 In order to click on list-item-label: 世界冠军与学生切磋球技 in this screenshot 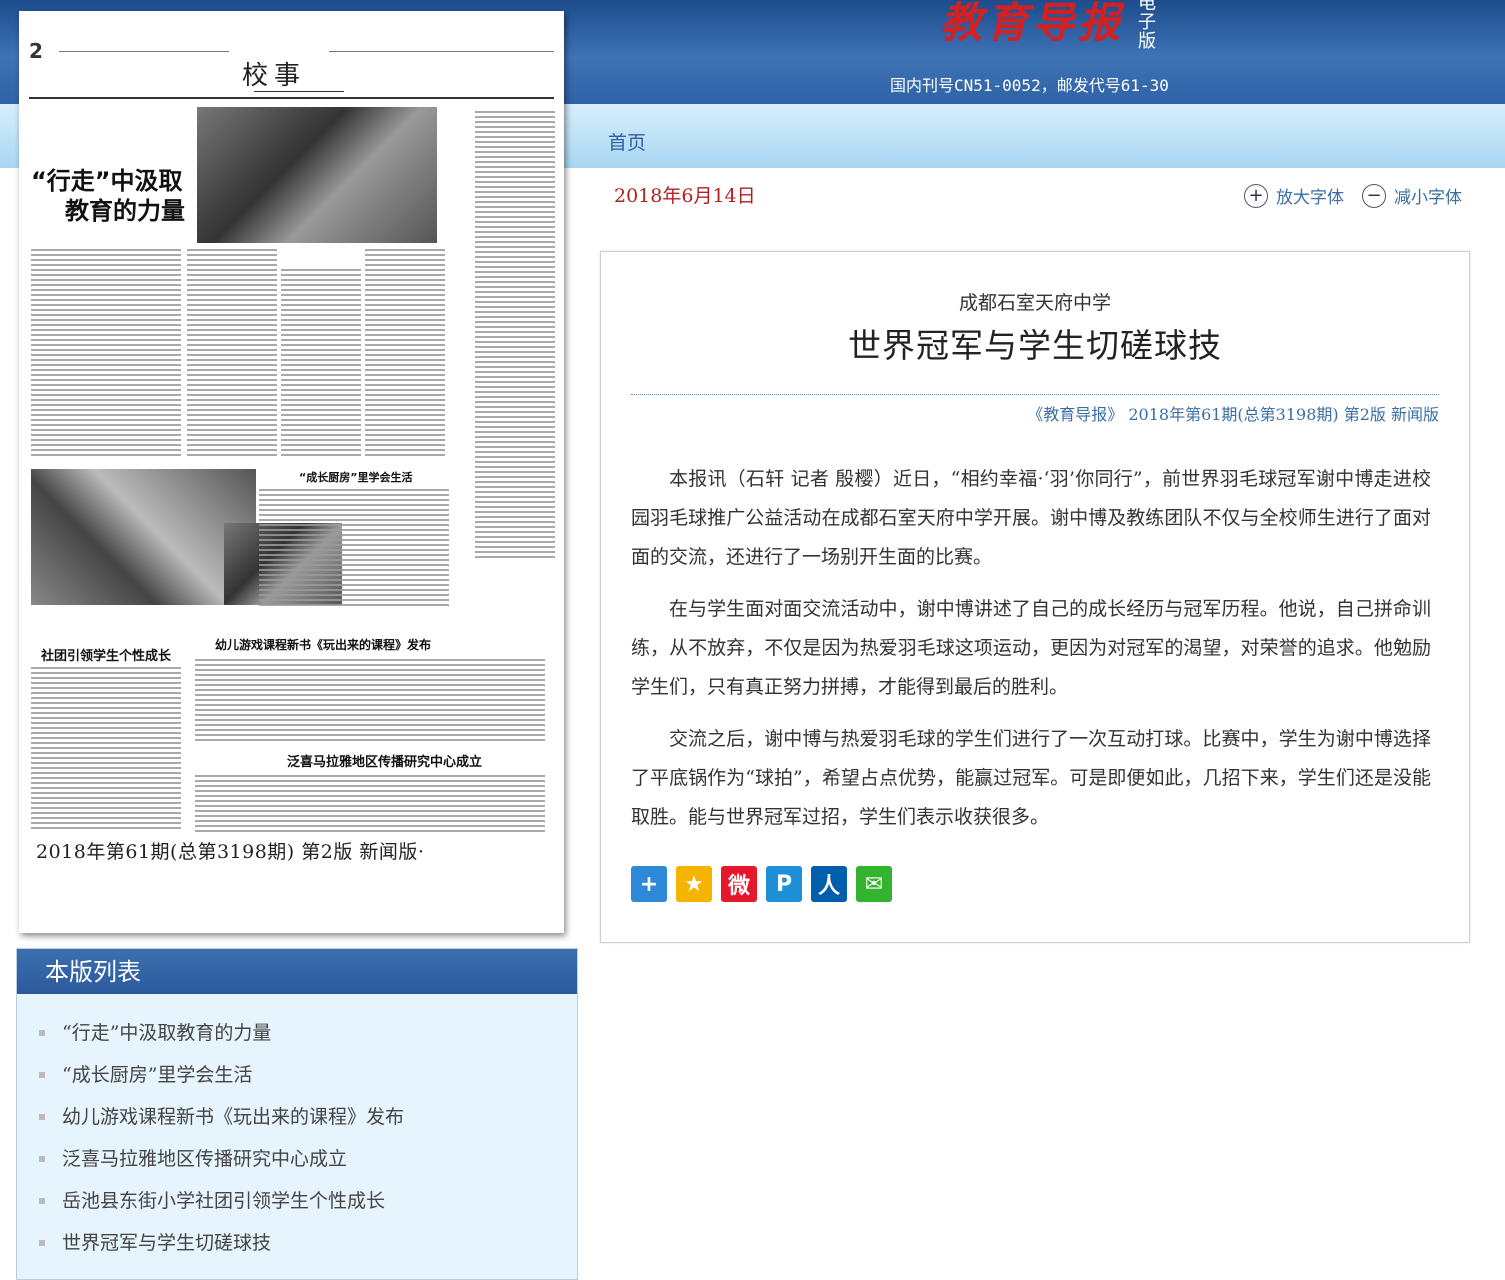, I will do `click(166, 1243)`.